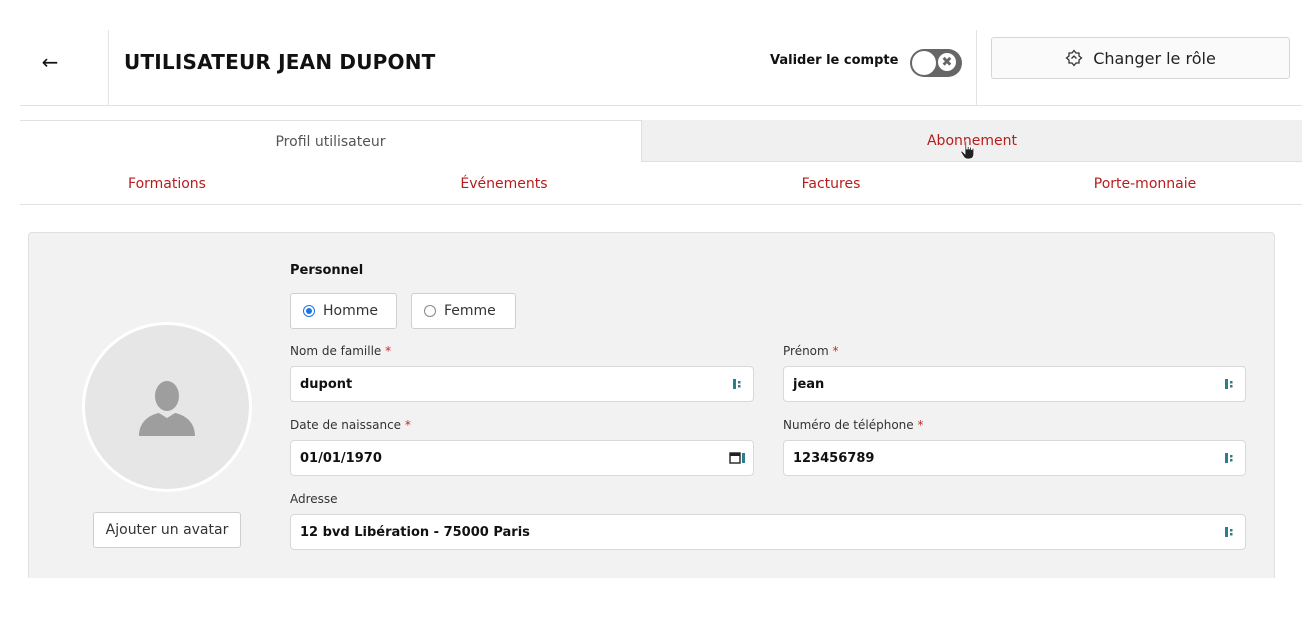 The width and height of the screenshot is (1308, 620). I want to click on gender-option-homme: Homme, so click(343, 311).